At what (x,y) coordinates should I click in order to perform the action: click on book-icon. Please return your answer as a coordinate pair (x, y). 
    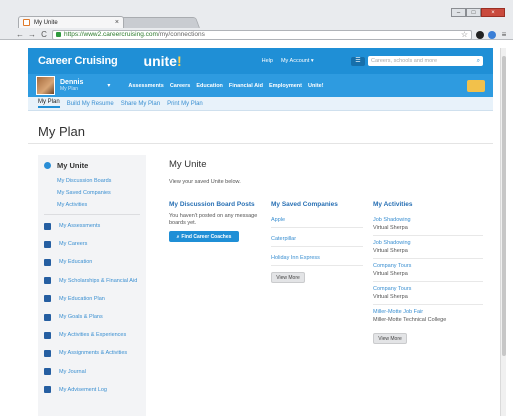
    Looking at the image, I should click on (47, 372).